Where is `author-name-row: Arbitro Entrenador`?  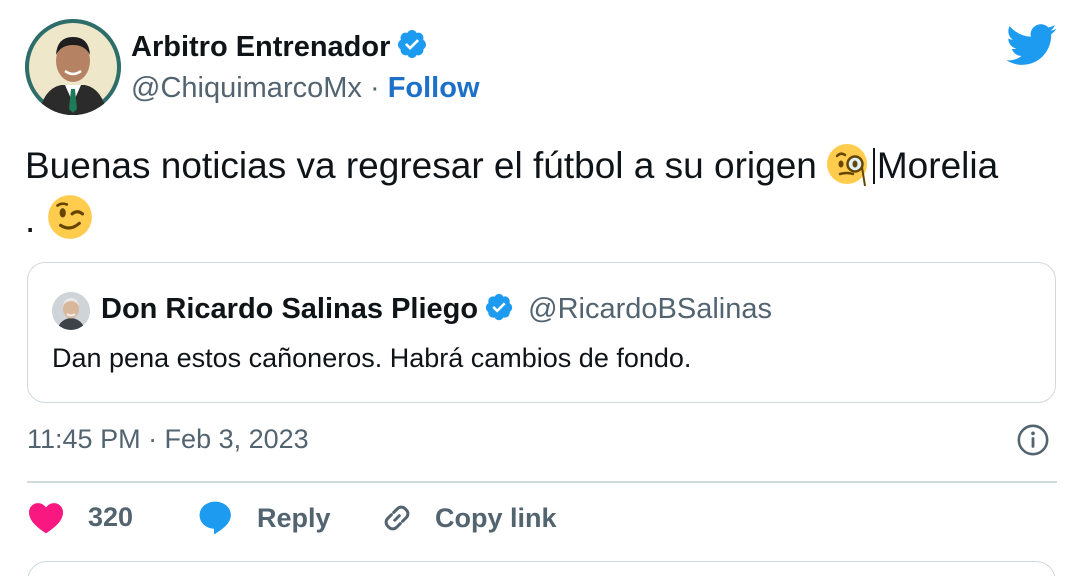 author-name-row: Arbitro Entrenador is located at coordinates (279, 46).